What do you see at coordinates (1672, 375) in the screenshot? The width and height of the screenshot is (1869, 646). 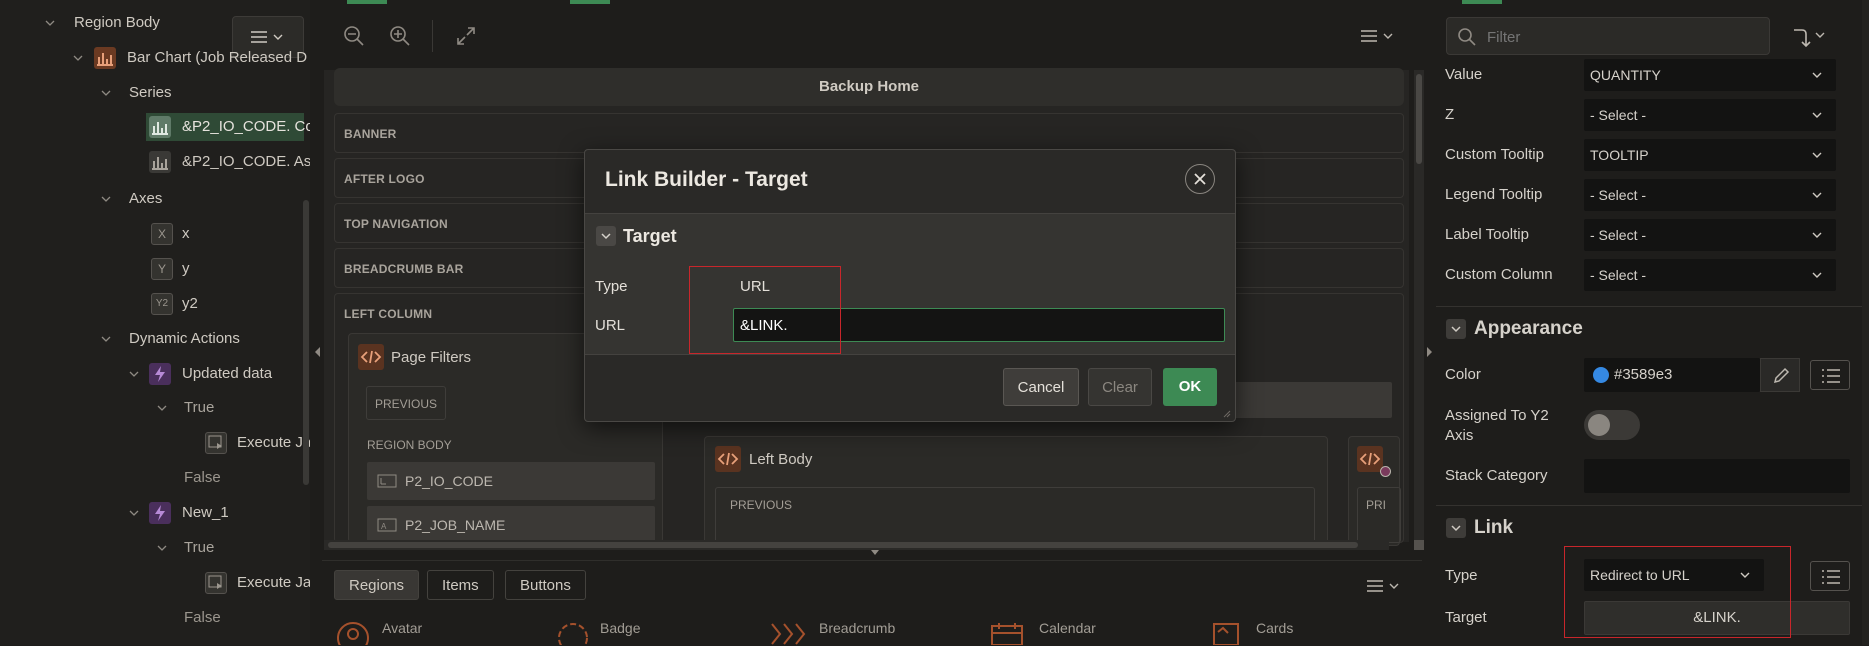 I see `color-input: #3589e3` at bounding box center [1672, 375].